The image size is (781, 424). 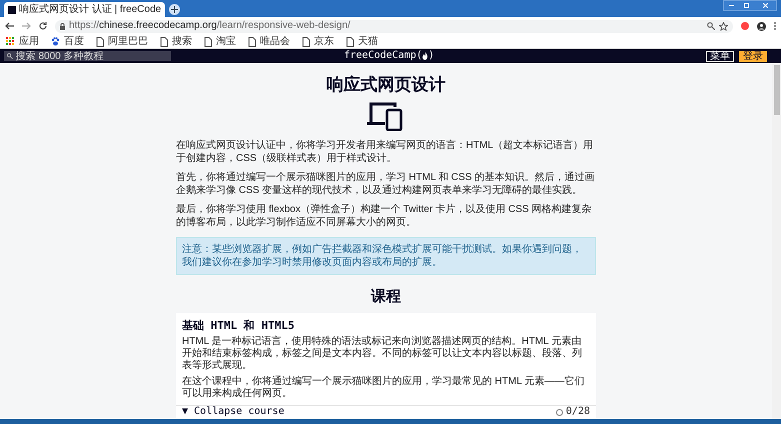 What do you see at coordinates (269, 41) in the screenshot?
I see `bookmark-item: 唯品会` at bounding box center [269, 41].